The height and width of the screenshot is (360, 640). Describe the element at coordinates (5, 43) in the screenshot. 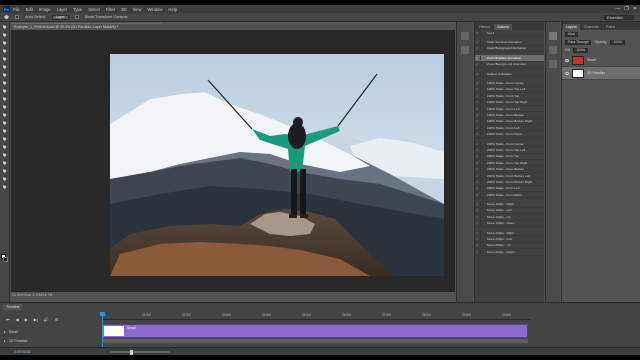

I see `lasso-tool-icon` at that location.